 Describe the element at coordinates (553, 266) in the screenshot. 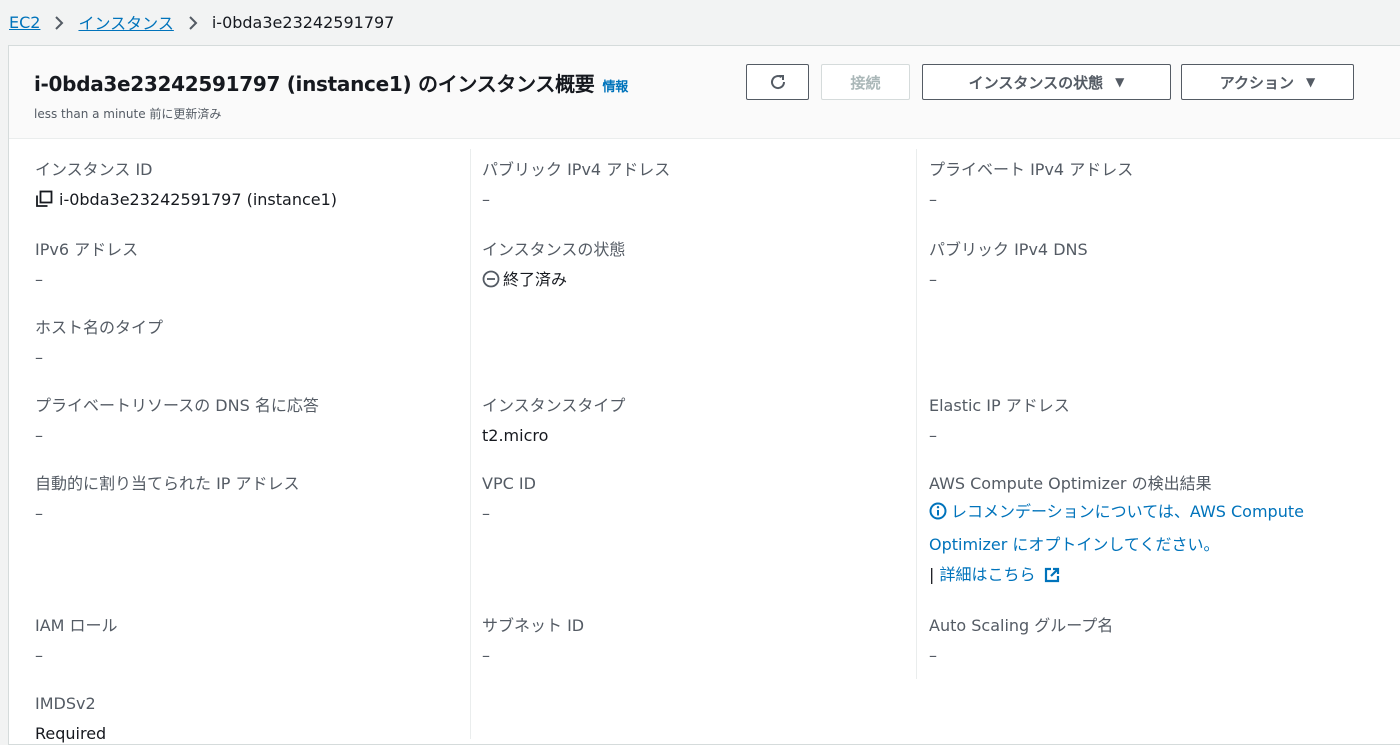

I see `field-instance-state: インスタンスの状態 終了済み` at that location.